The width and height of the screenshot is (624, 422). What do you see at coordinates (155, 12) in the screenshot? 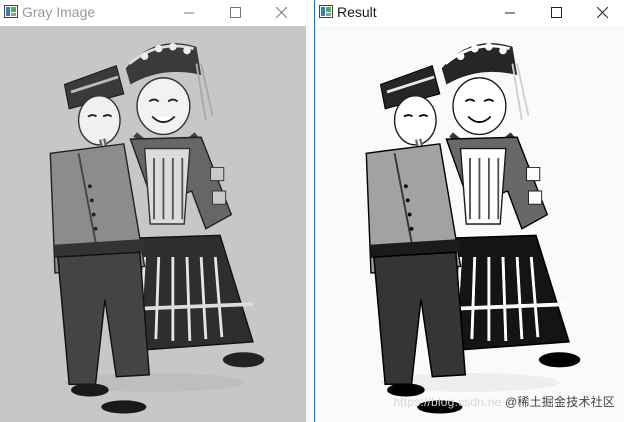
I see `title-bar: Gray Image` at bounding box center [155, 12].